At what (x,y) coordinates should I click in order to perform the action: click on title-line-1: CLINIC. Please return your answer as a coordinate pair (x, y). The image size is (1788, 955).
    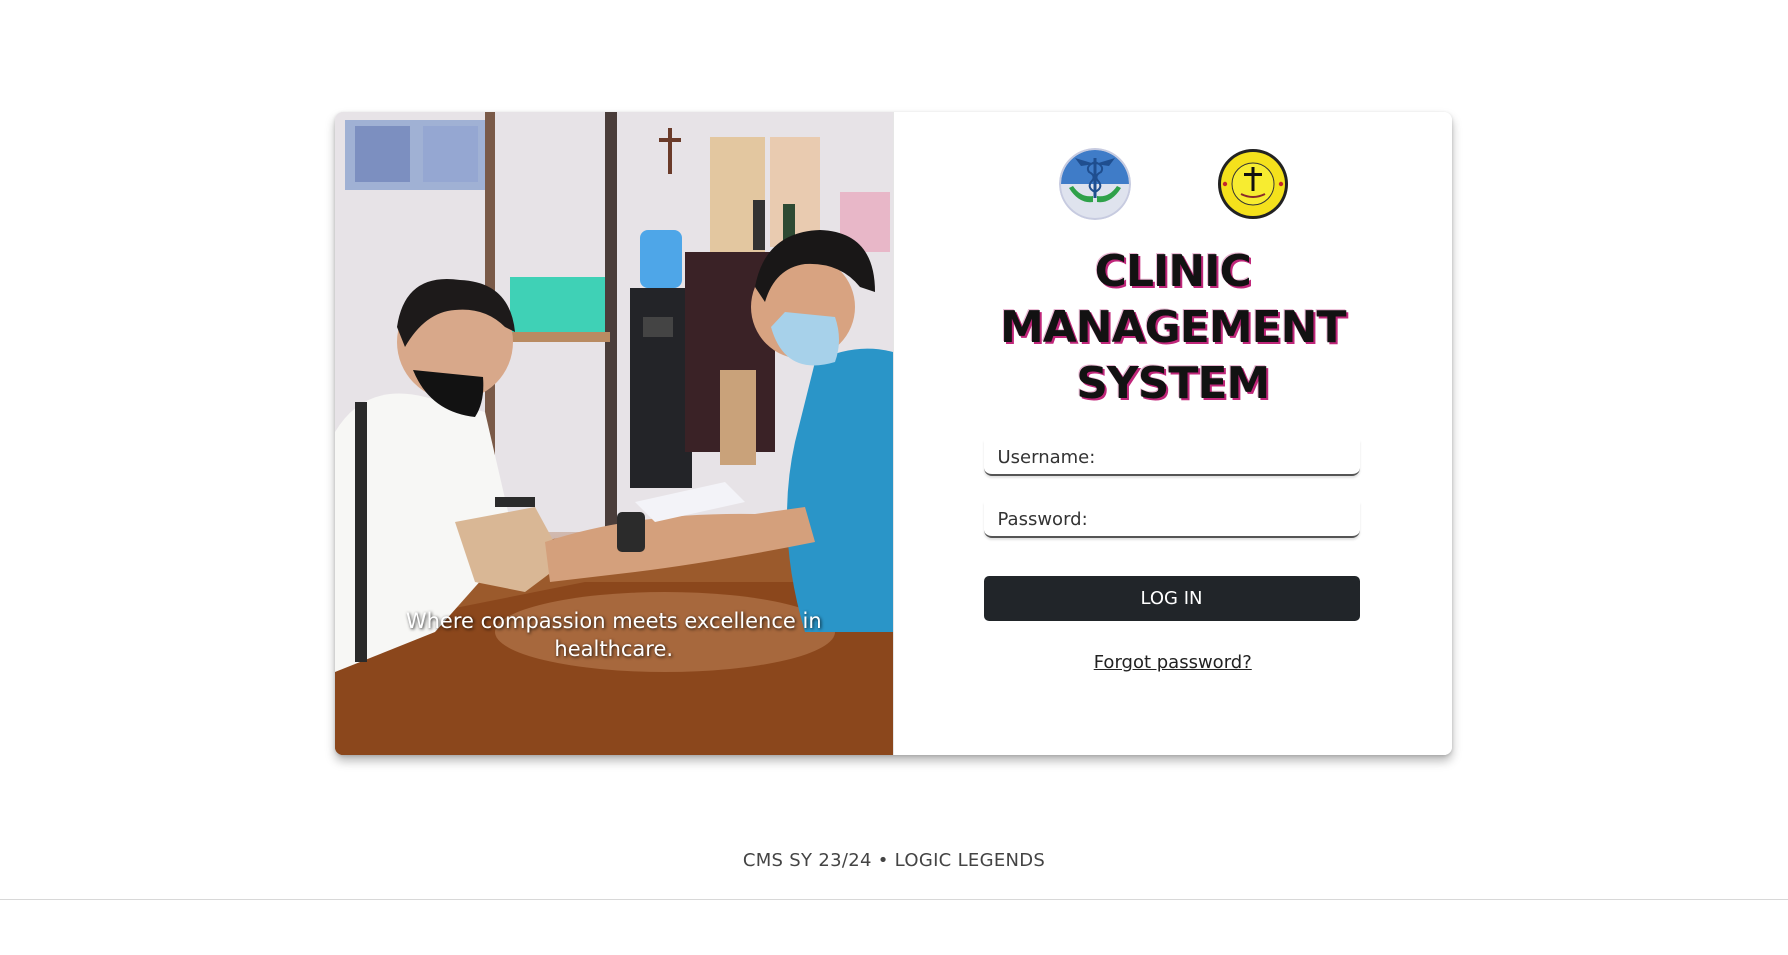
    Looking at the image, I should click on (1173, 271).